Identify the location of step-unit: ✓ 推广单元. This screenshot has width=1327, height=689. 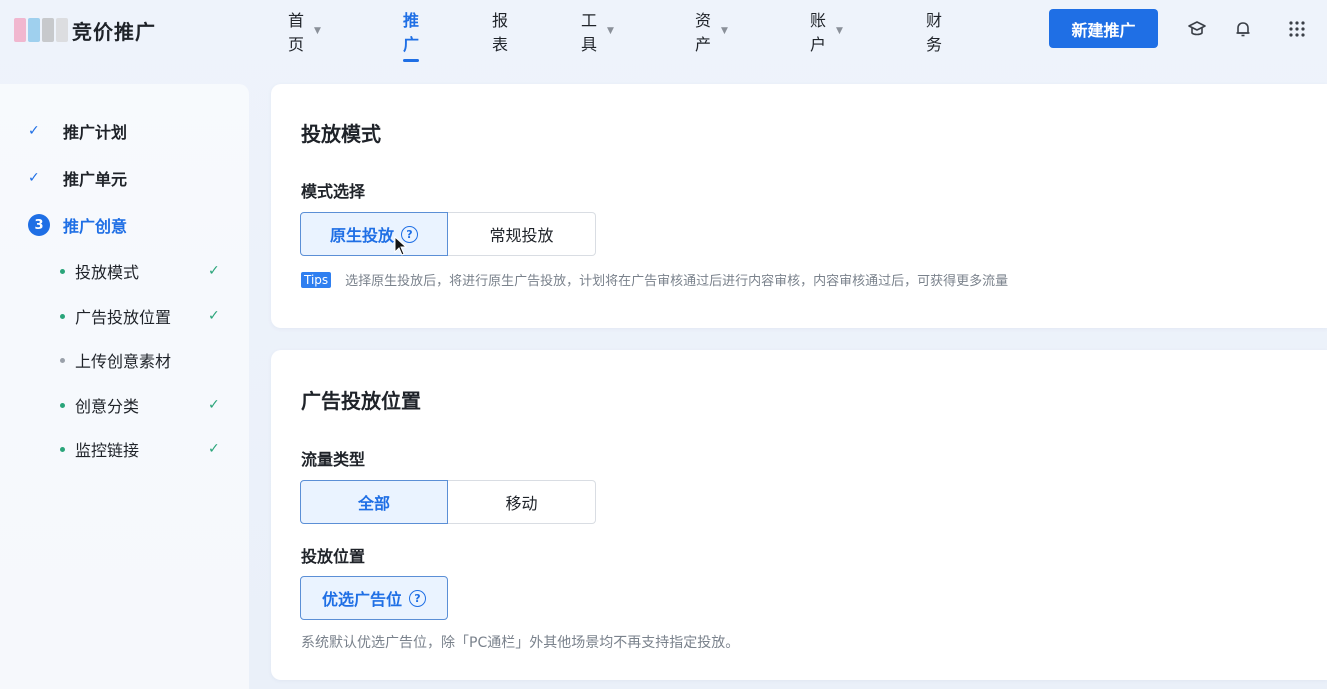
(77, 178).